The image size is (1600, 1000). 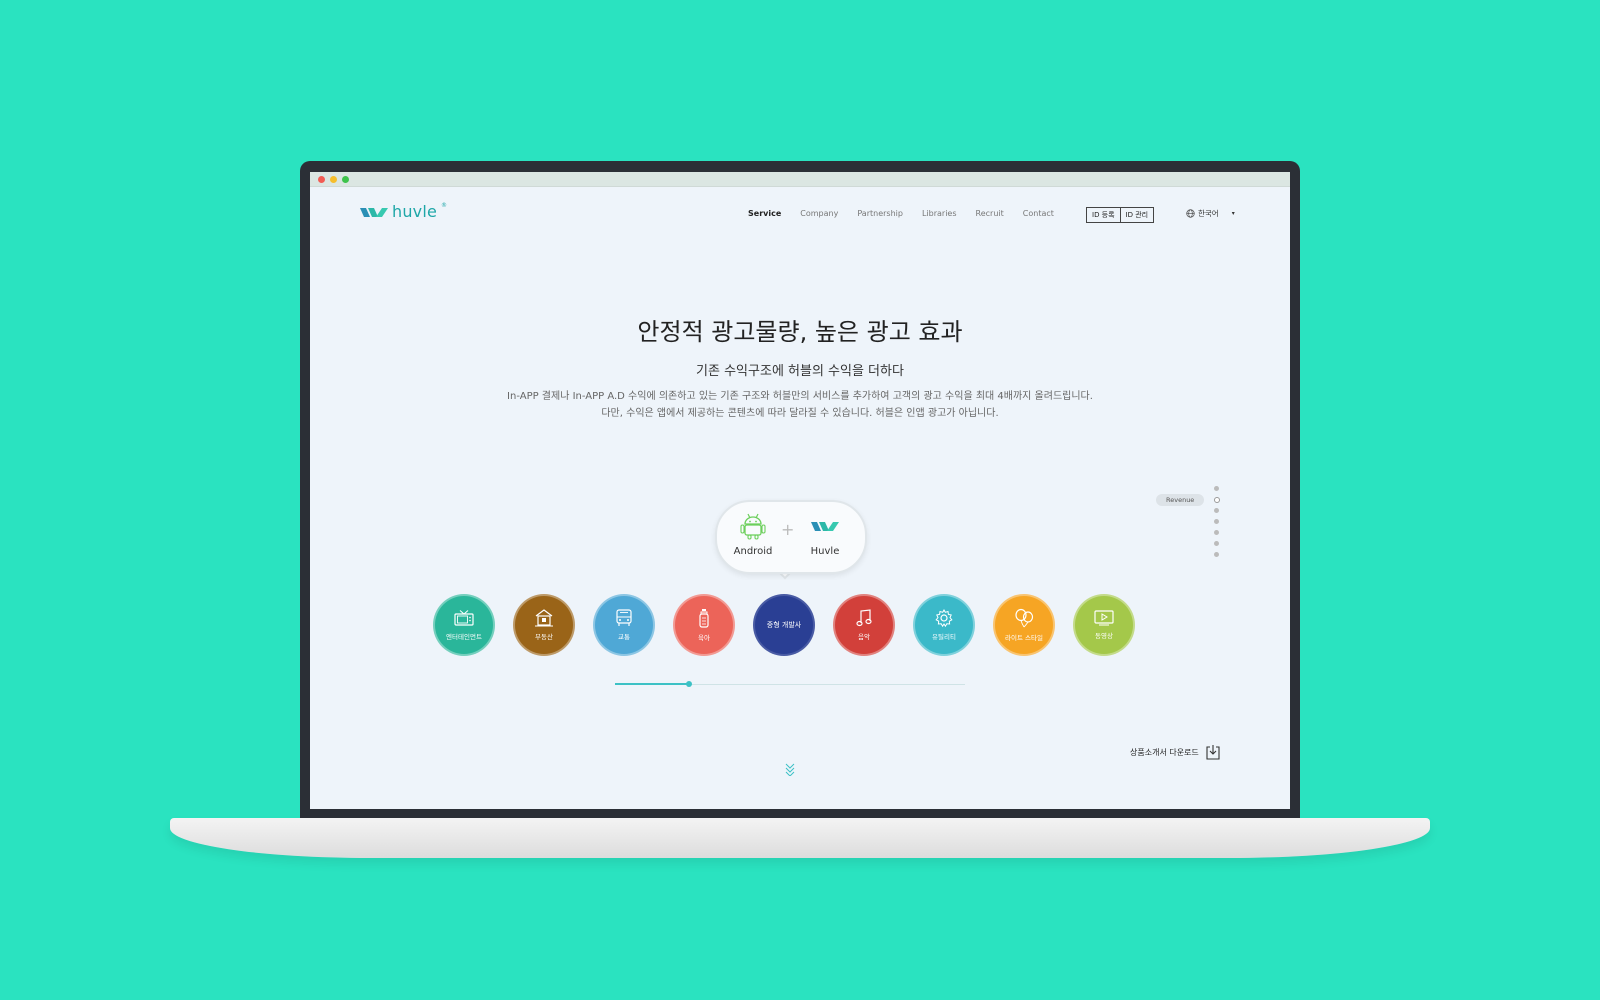 I want to click on logo-registered-mark: ®, so click(x=444, y=205).